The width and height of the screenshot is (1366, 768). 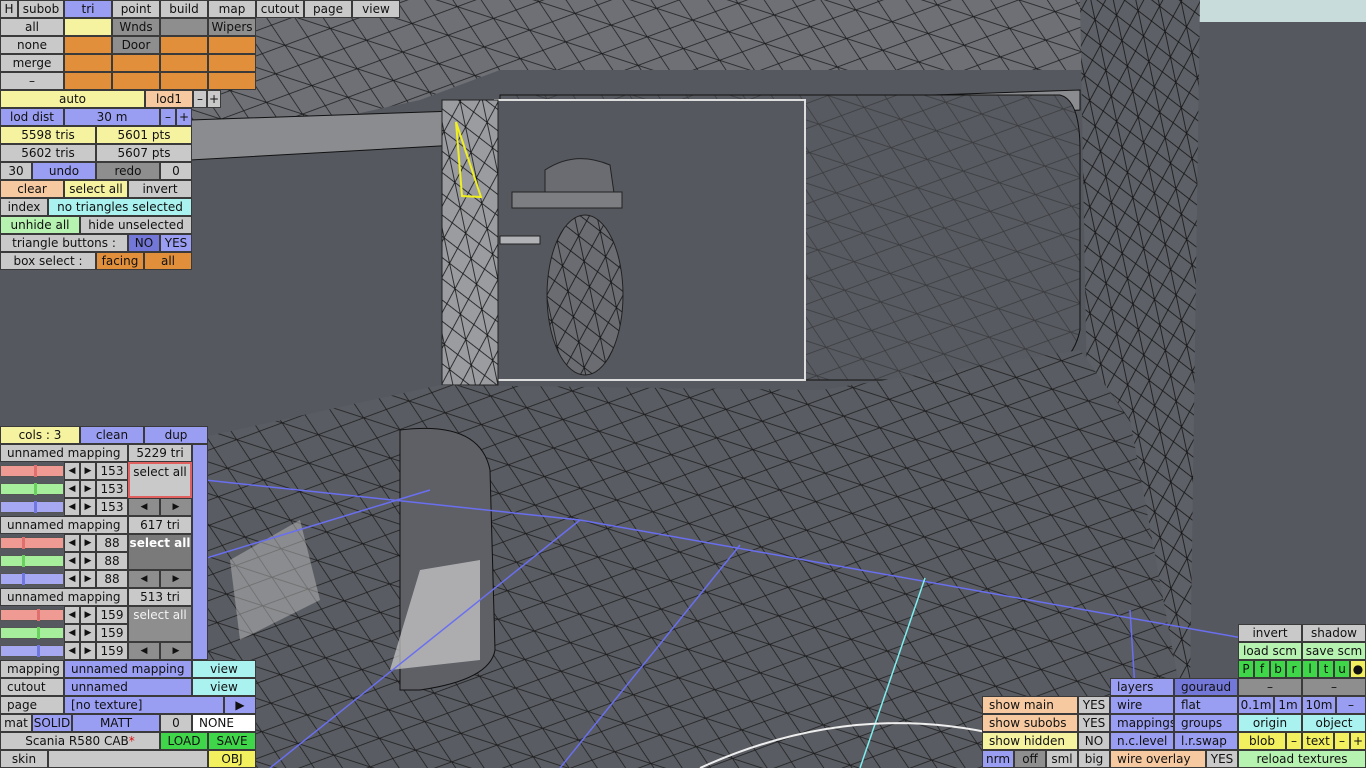 What do you see at coordinates (40, 435) in the screenshot?
I see `cols-label: cols : 3` at bounding box center [40, 435].